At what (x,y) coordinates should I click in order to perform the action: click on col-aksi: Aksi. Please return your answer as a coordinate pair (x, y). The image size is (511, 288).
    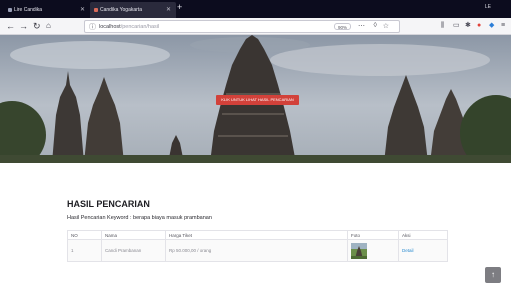
    Looking at the image, I should click on (423, 235).